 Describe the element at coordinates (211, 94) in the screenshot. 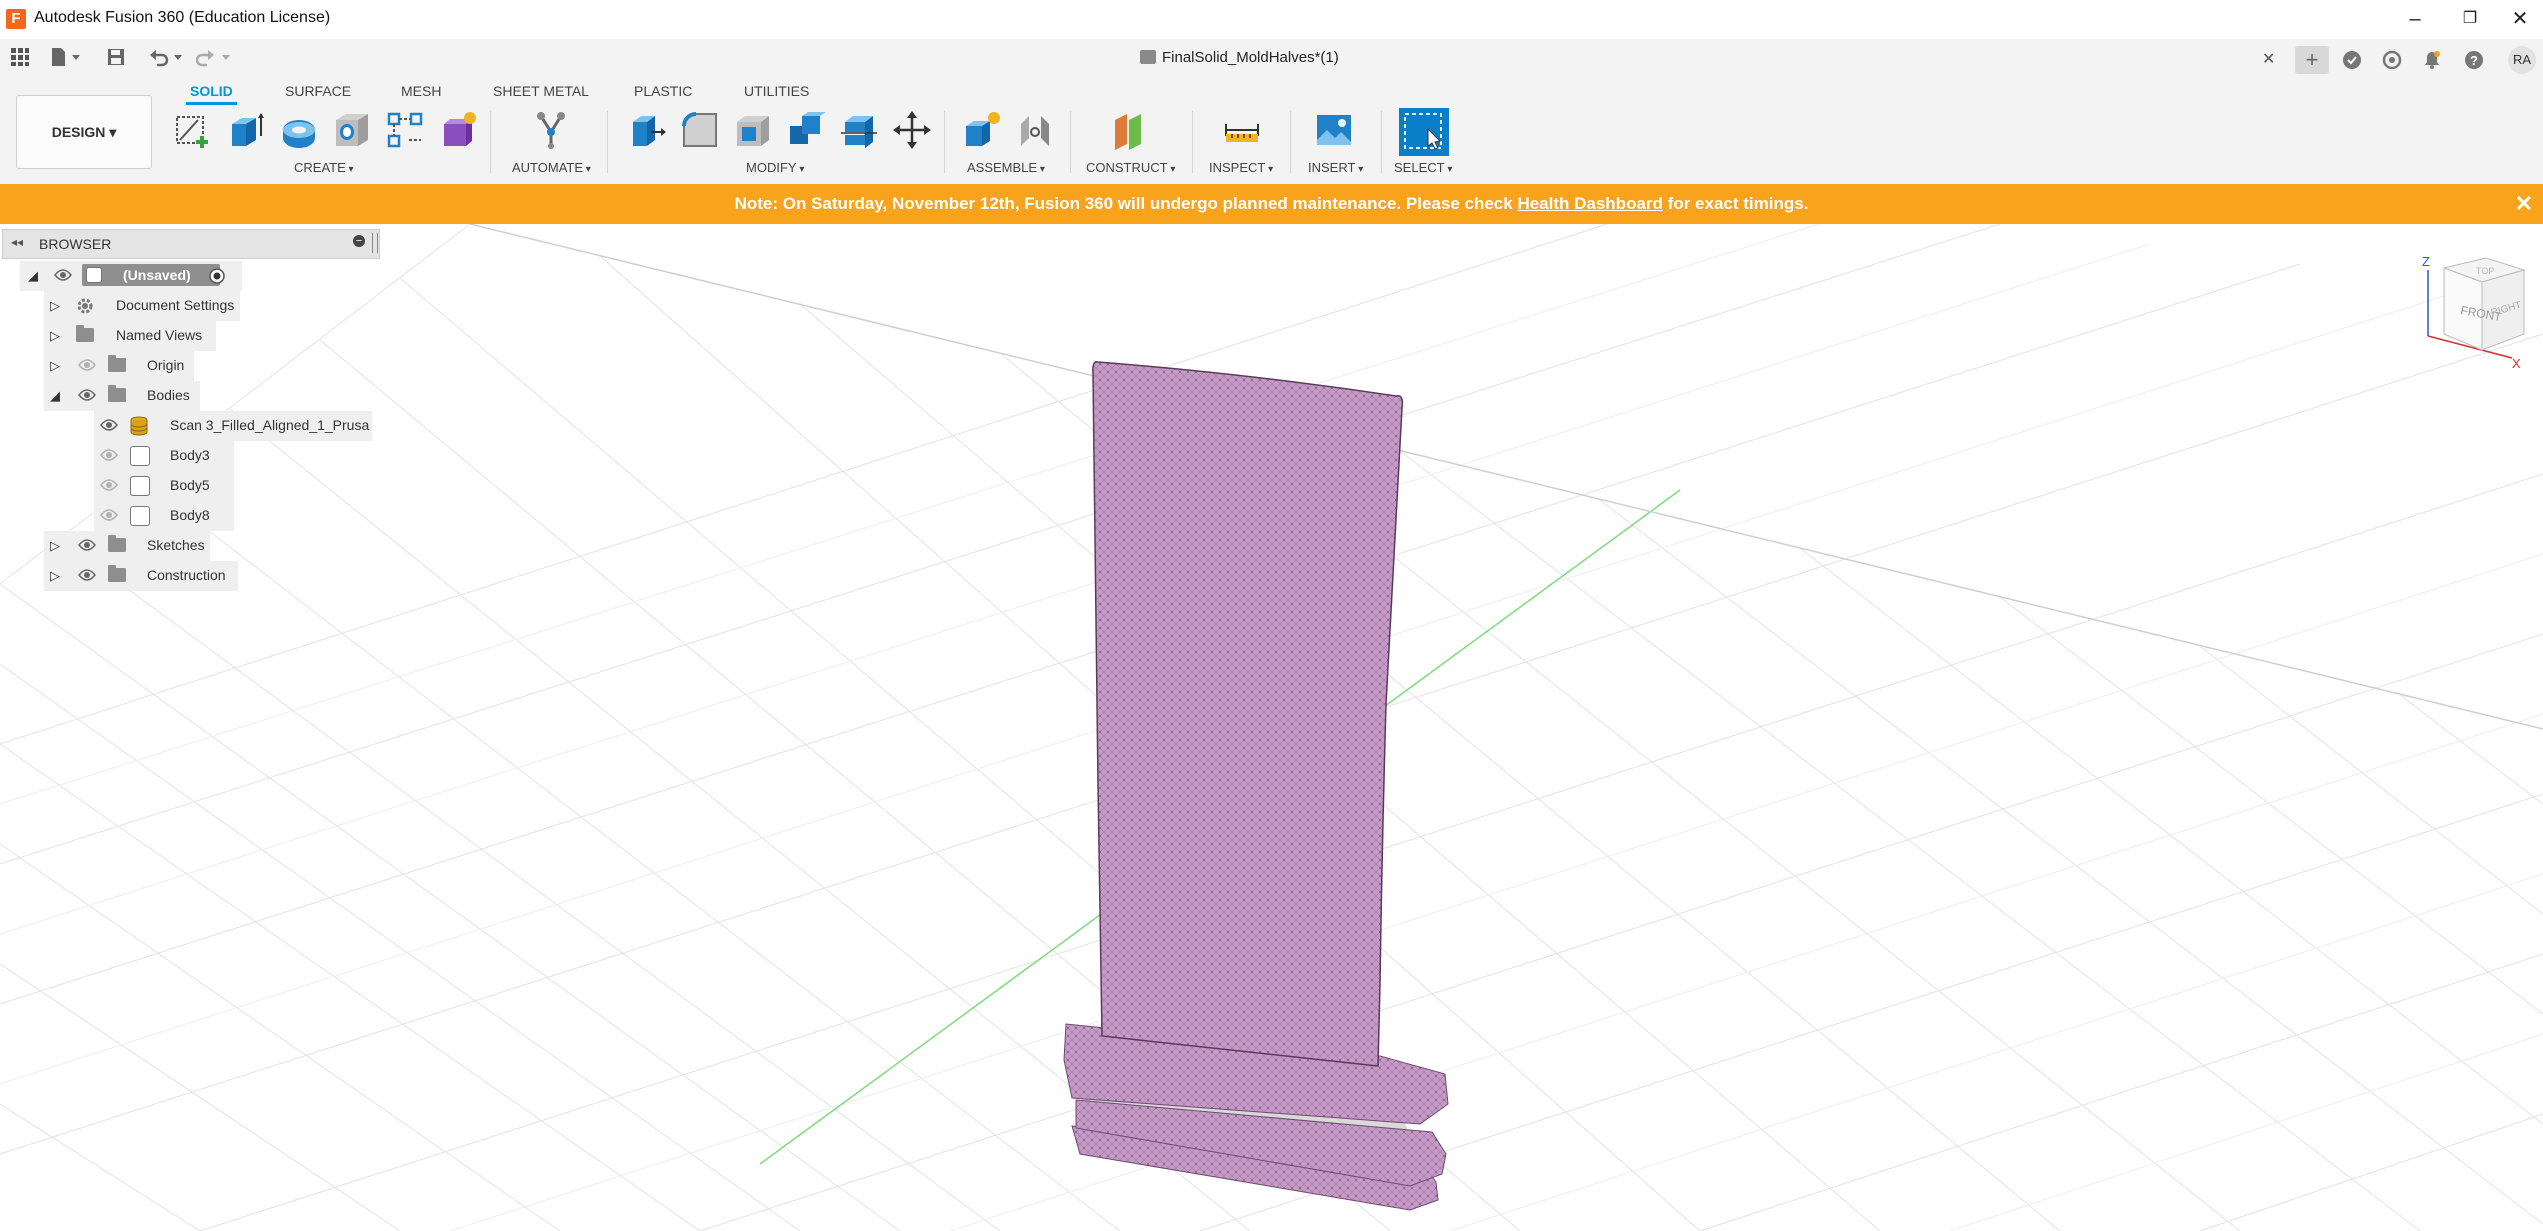

I see `tab-solid: SOLID` at that location.